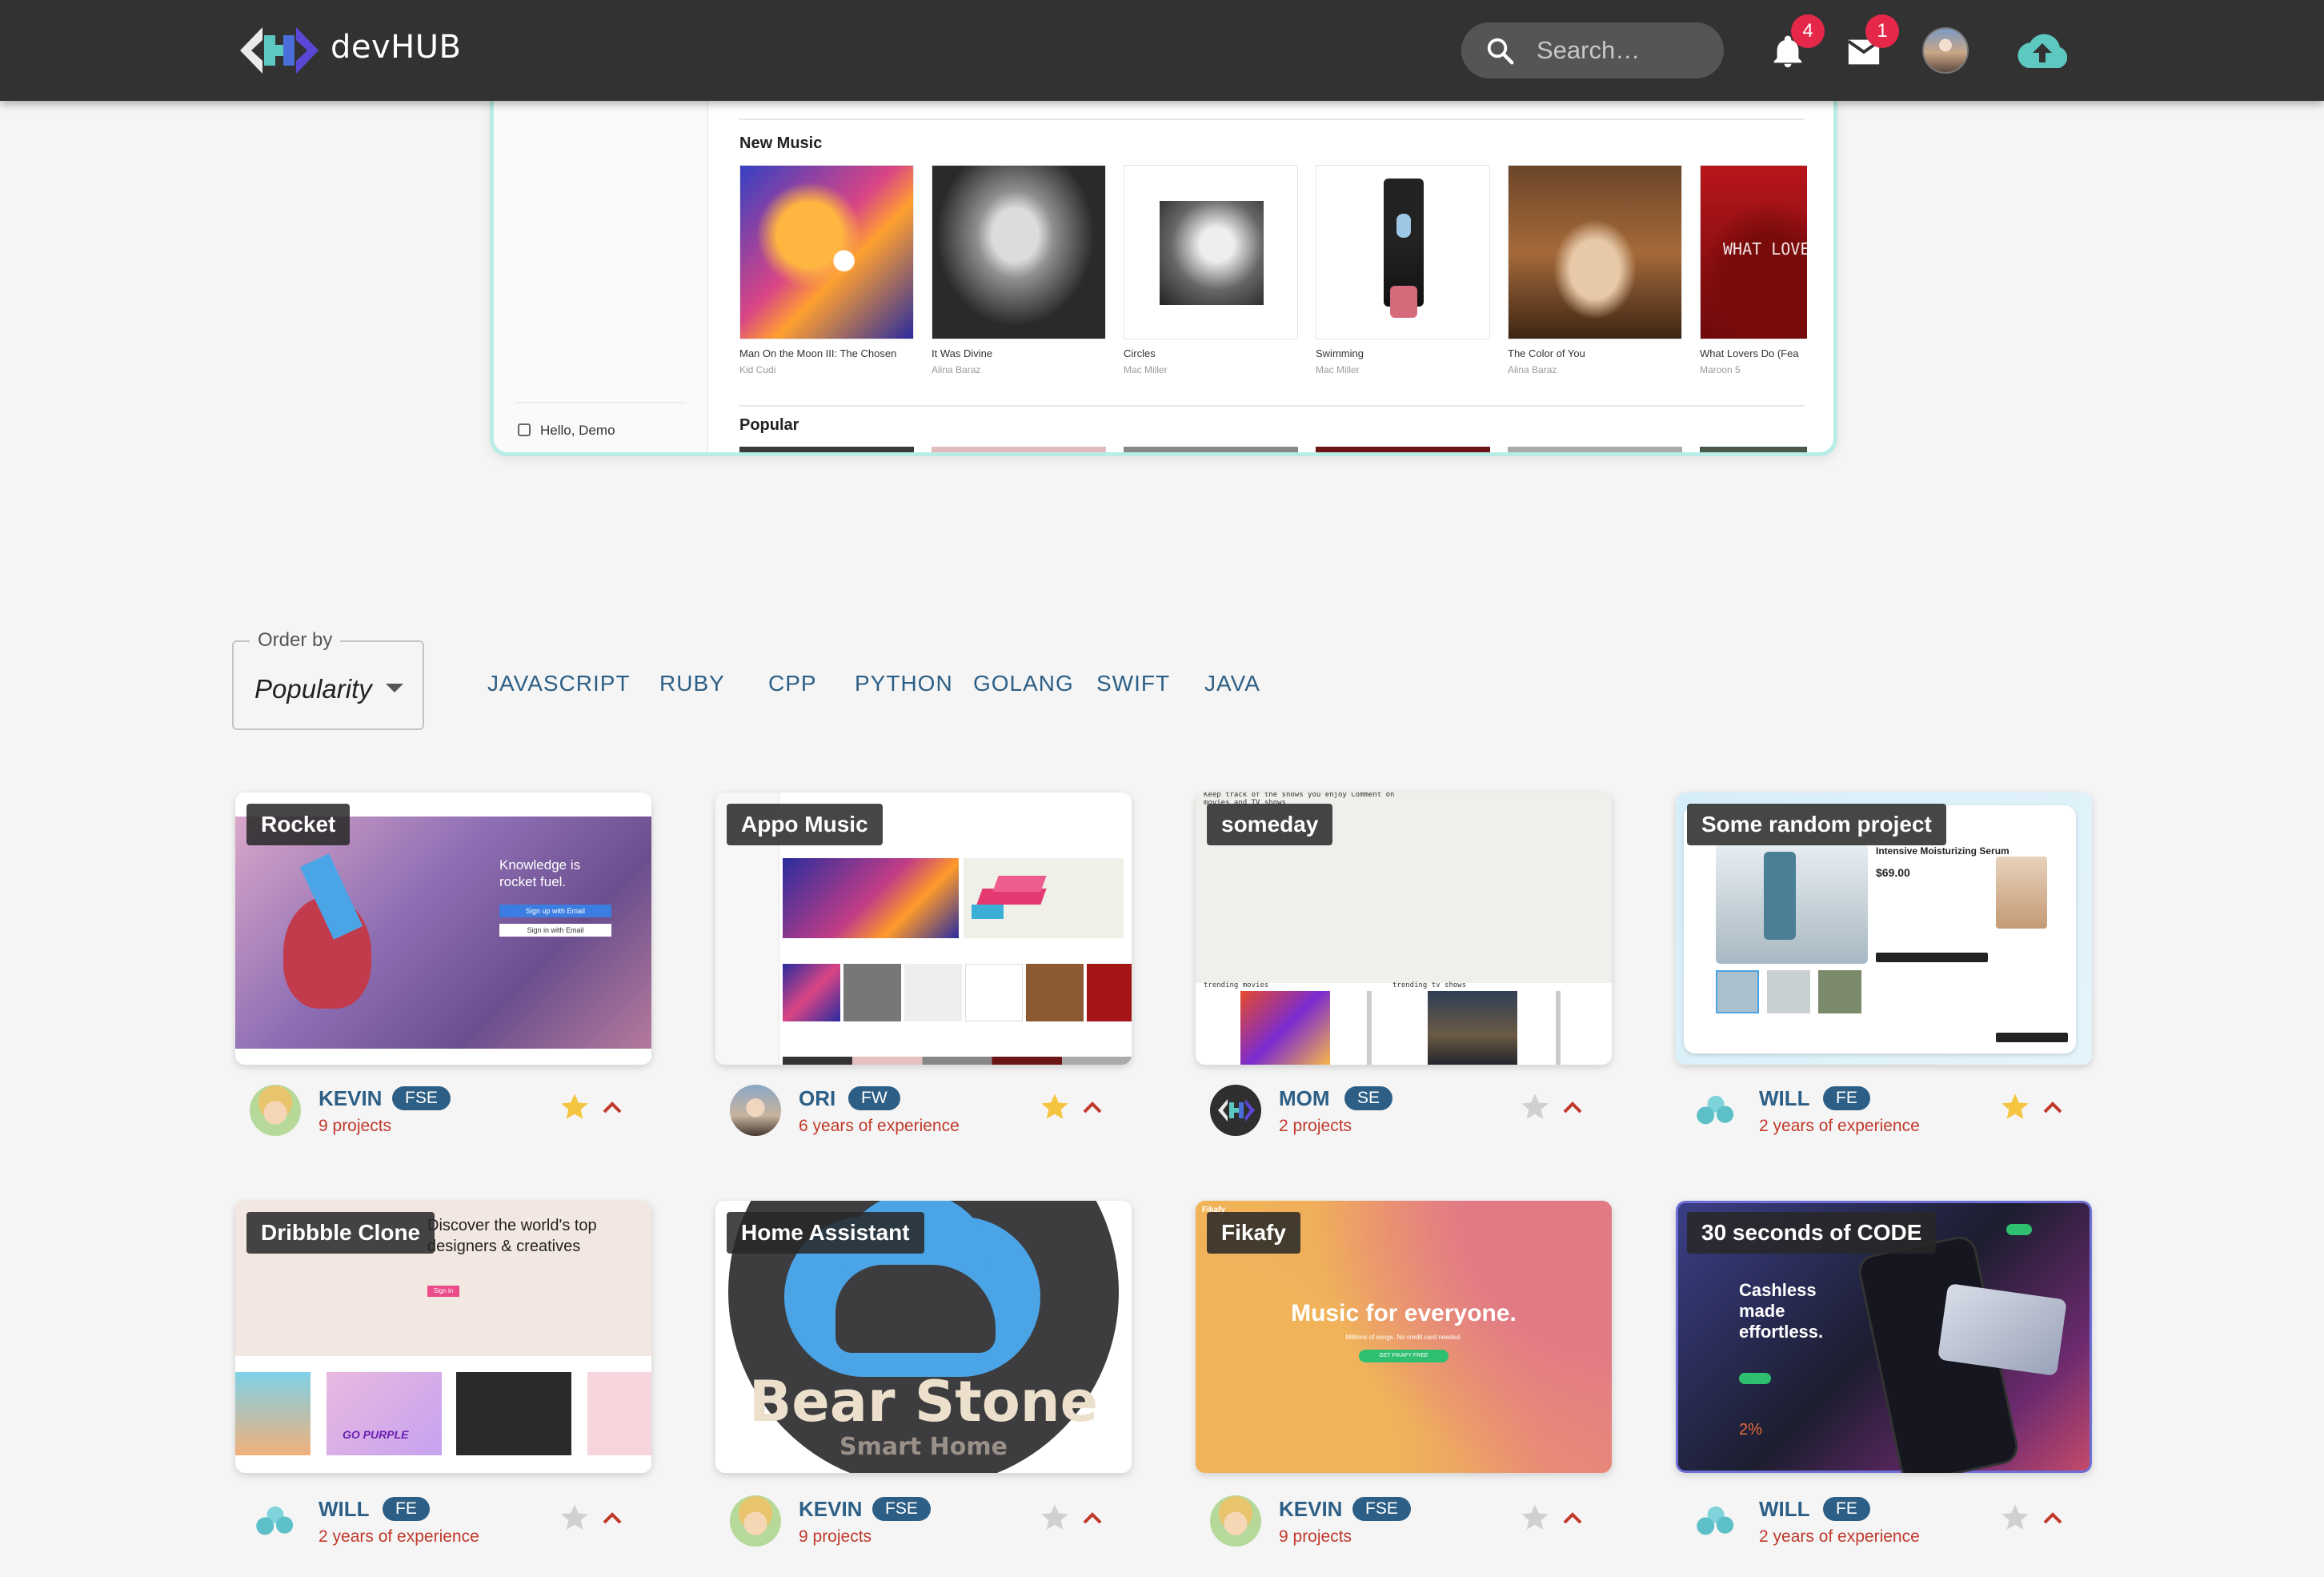  I want to click on shot-headline: Knowledge is rocket fuel., so click(540, 873).